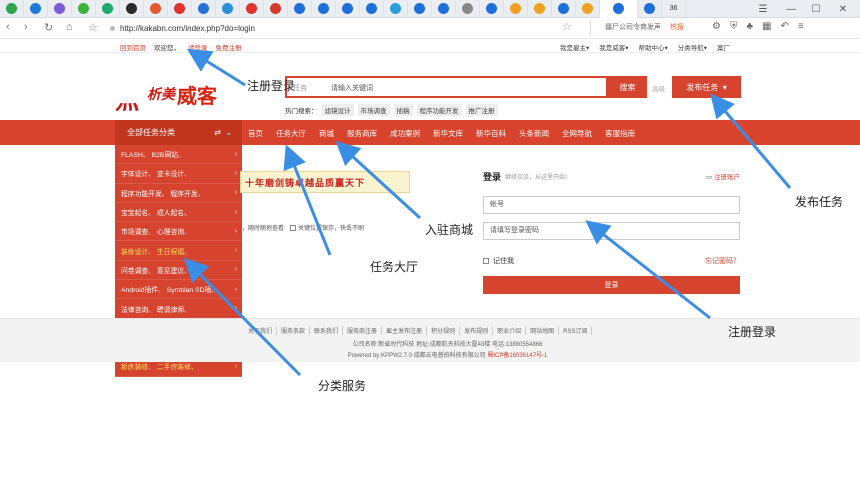  I want to click on register-link: 免费注册, so click(229, 47).